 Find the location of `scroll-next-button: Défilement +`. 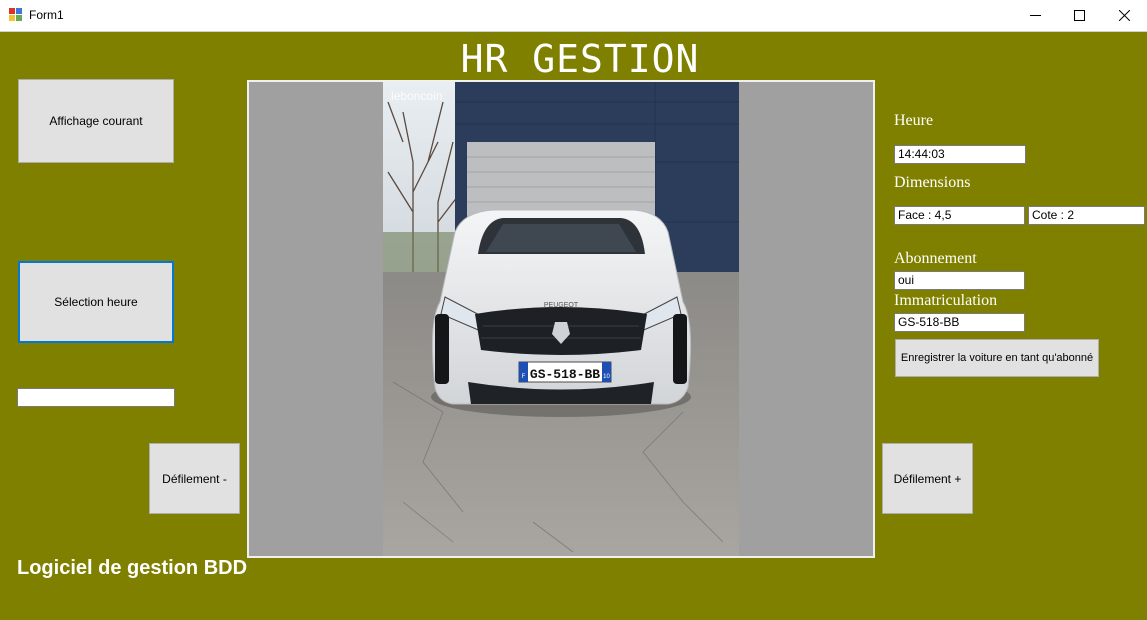

scroll-next-button: Défilement + is located at coordinates (927, 478).